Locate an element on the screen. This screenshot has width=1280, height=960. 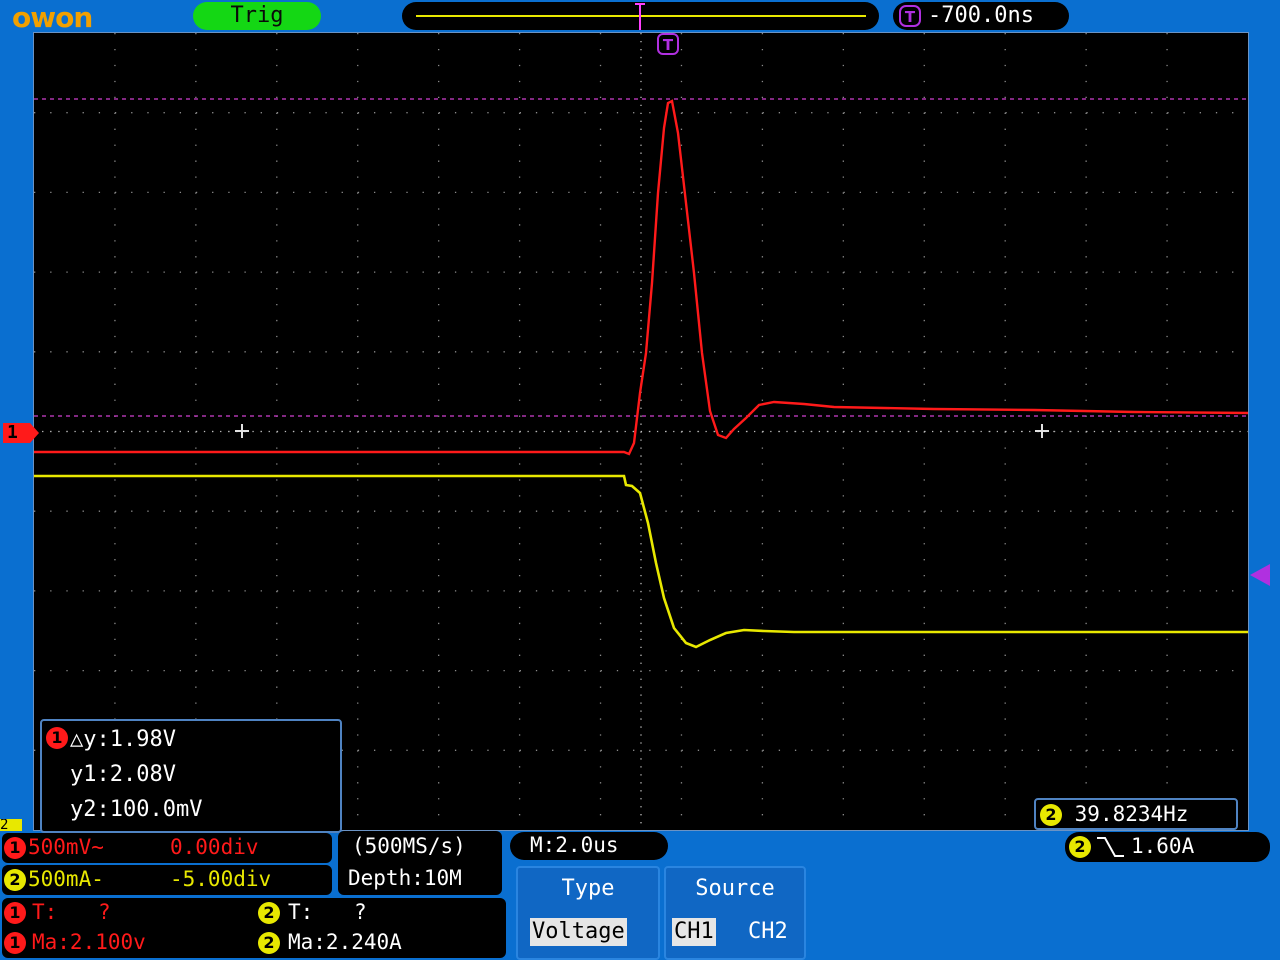
frequency-readout: 2 39.8234Hz is located at coordinates (1136, 814).